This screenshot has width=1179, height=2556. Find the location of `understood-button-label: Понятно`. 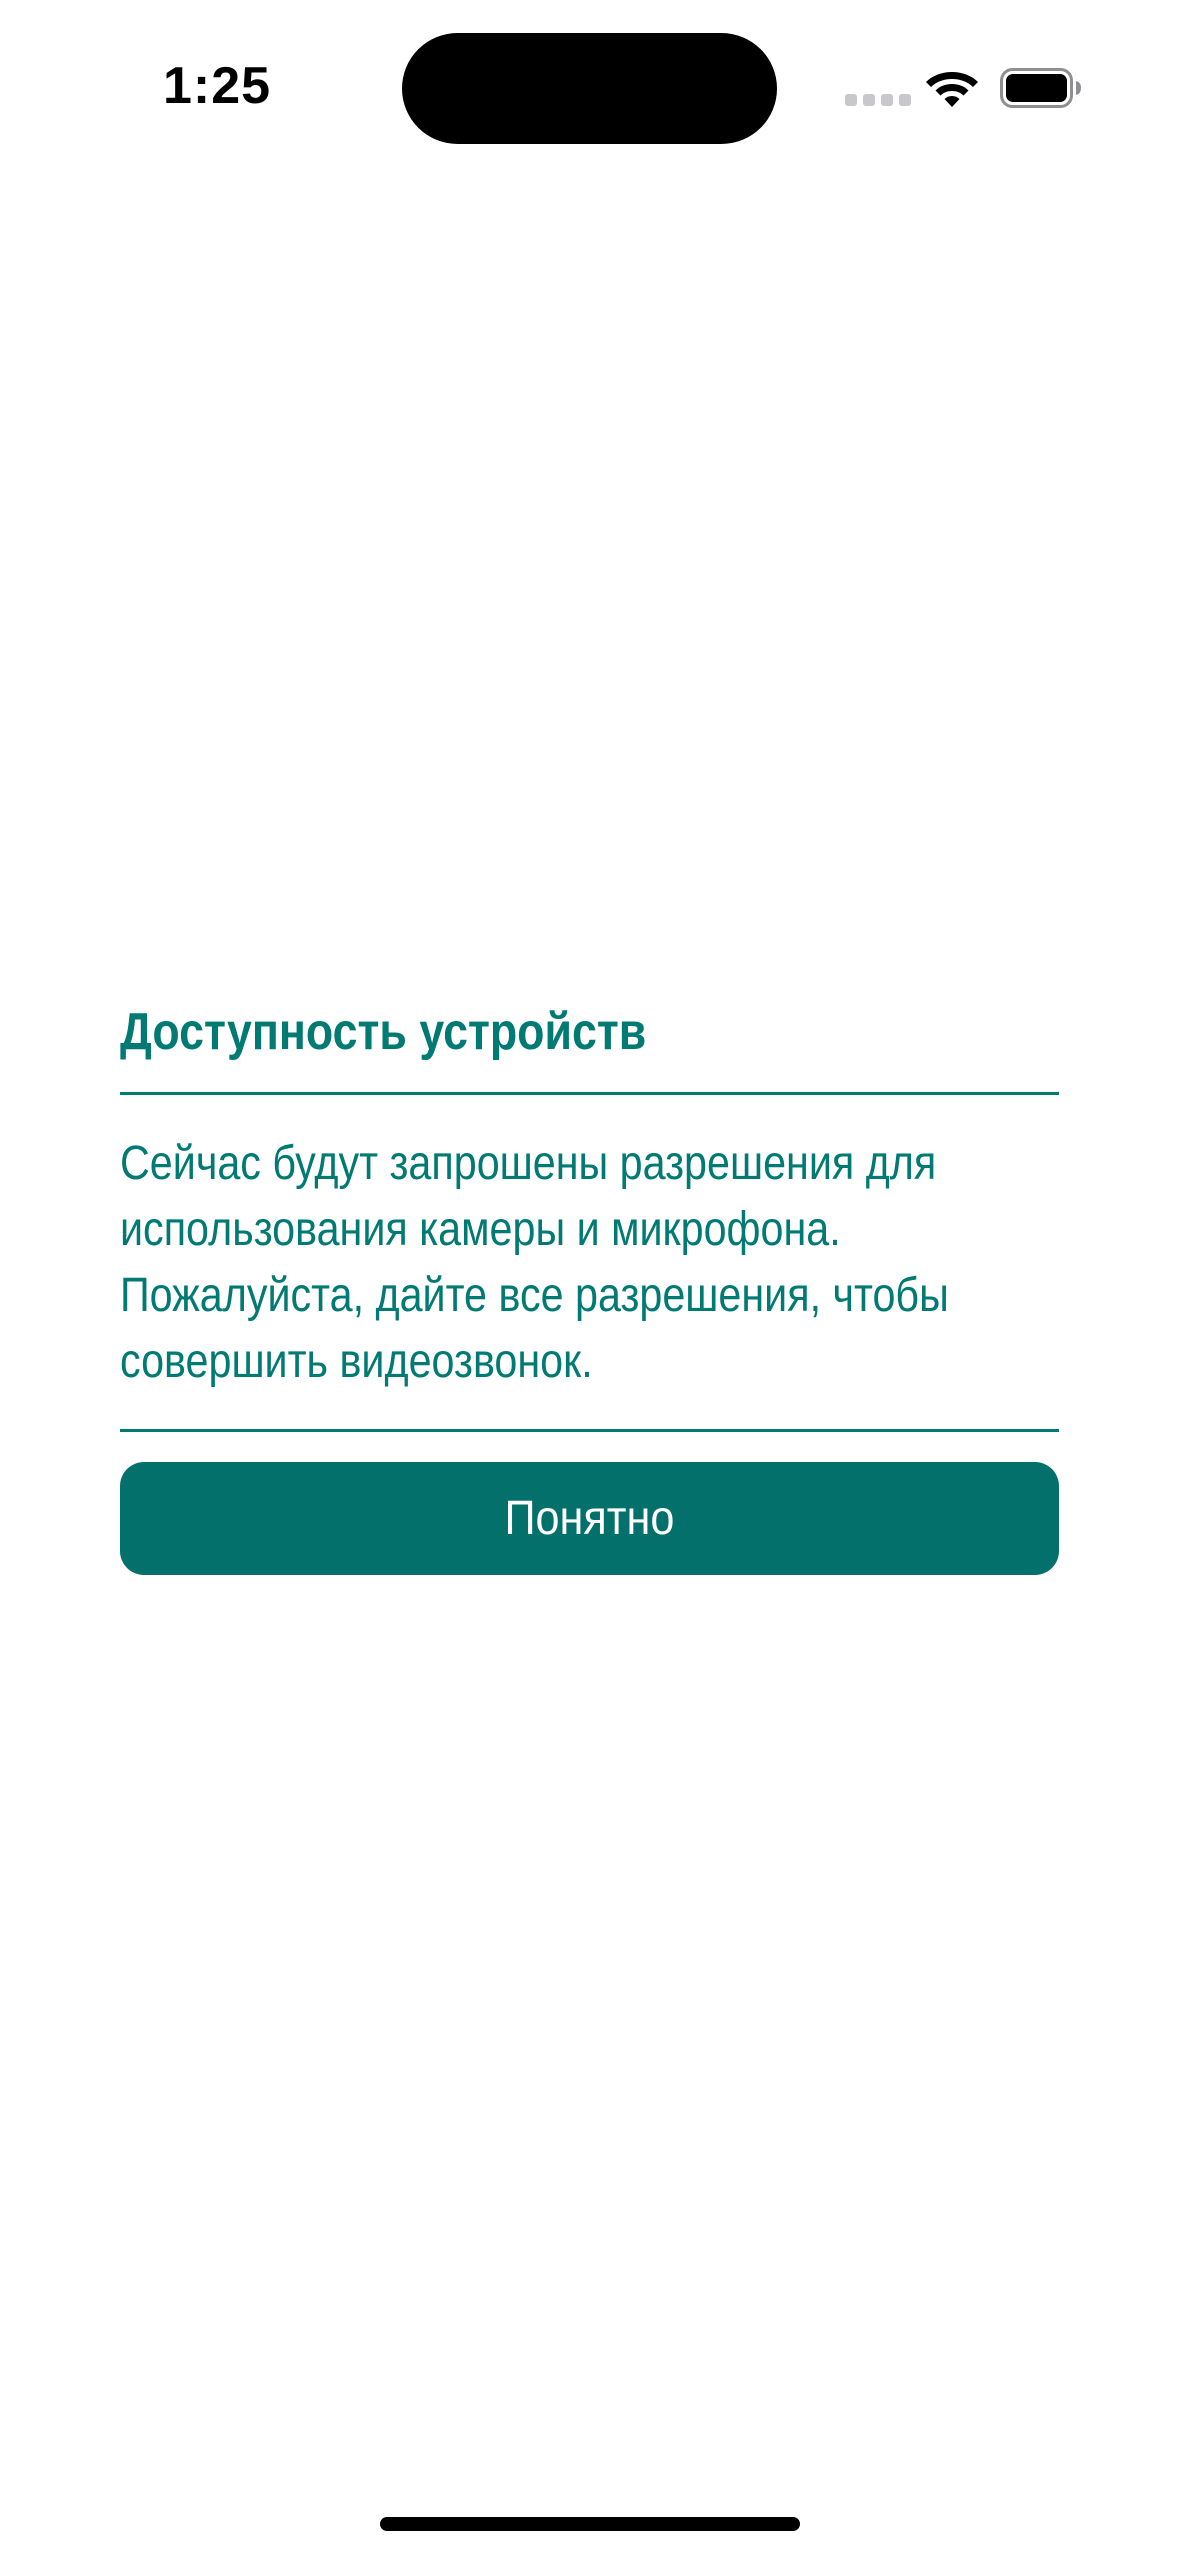

understood-button-label: Понятно is located at coordinates (589, 1518).